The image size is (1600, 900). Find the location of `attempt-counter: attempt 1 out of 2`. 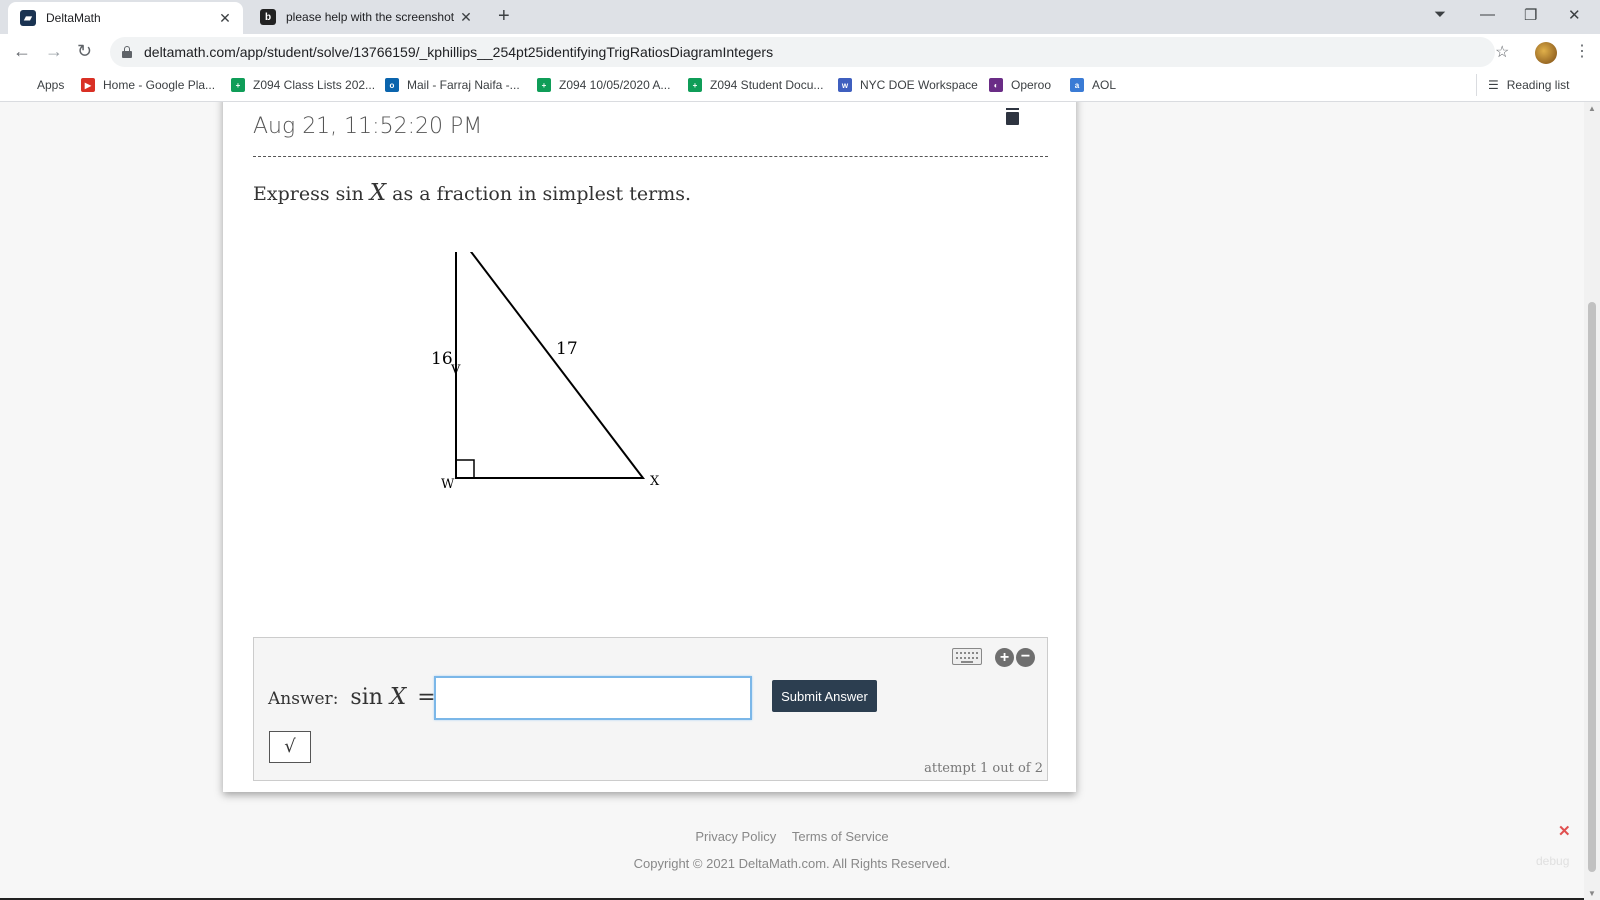

attempt-counter: attempt 1 out of 2 is located at coordinates (983, 768).